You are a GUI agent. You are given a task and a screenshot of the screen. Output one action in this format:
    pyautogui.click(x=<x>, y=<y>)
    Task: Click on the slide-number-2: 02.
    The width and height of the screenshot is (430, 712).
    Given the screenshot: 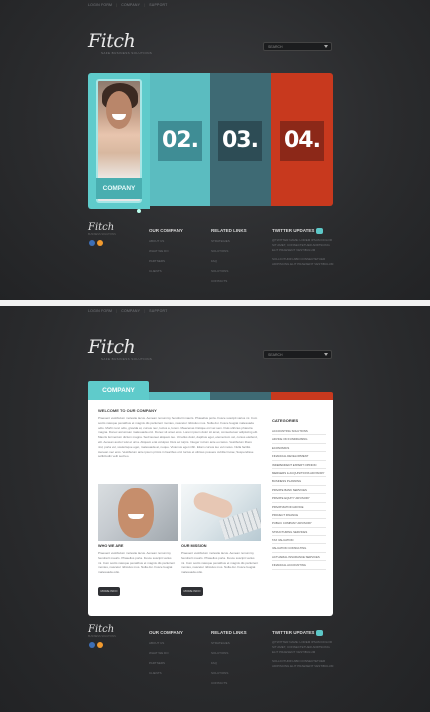 What is the action you would take?
    pyautogui.click(x=180, y=141)
    